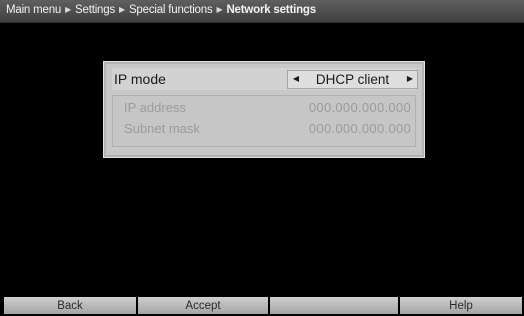 Image resolution: width=524 pixels, height=316 pixels. I want to click on ip-mode-row: IP mode ◀ DHCP client ▶, so click(265, 79).